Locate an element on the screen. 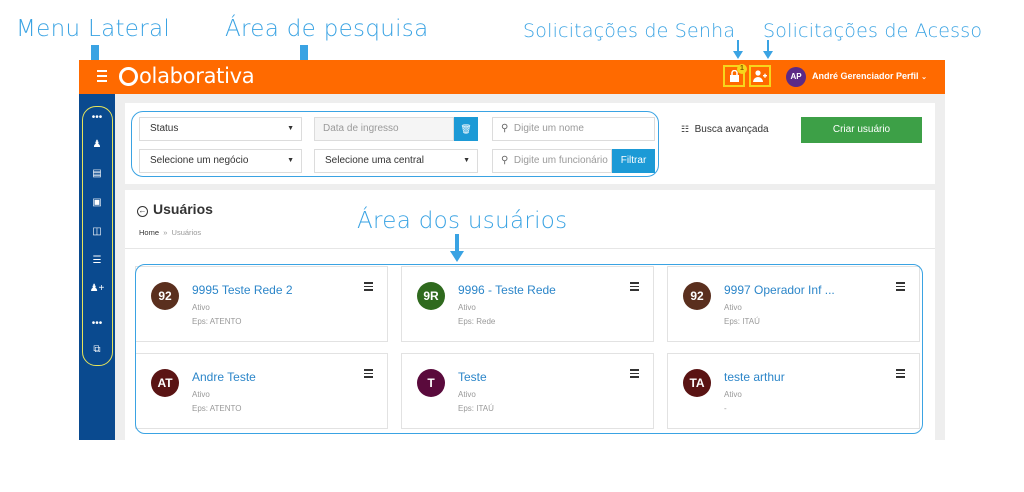 The height and width of the screenshot is (492, 1024). arrow-access-icon is located at coordinates (768, 49).